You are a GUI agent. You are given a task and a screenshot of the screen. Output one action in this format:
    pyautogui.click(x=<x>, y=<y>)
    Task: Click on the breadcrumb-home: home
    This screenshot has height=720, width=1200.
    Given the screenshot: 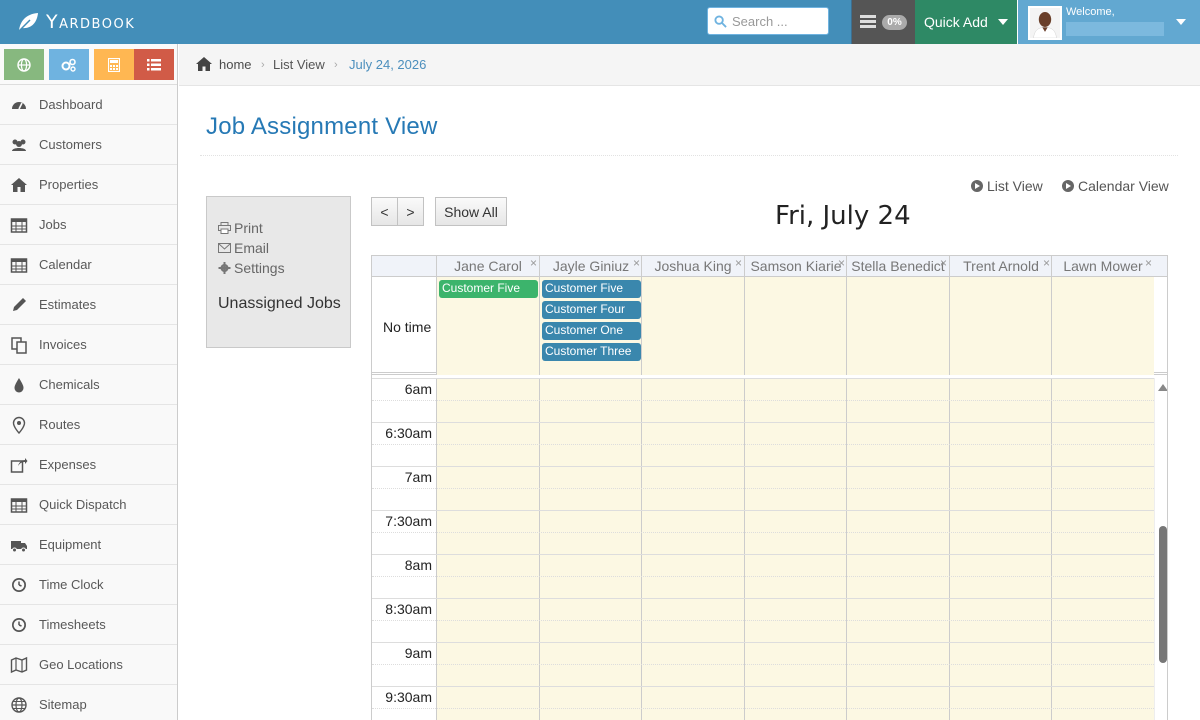 What is the action you would take?
    pyautogui.click(x=223, y=64)
    